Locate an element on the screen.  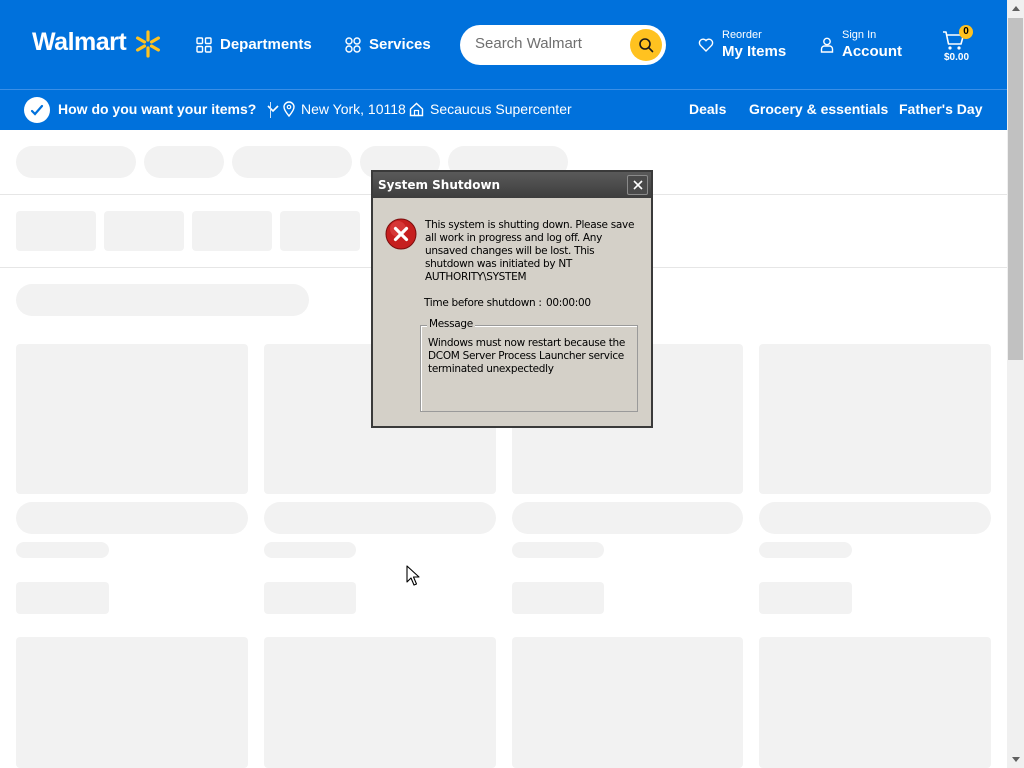
store-selector: Secaucus Supercenter is located at coordinates (490, 109).